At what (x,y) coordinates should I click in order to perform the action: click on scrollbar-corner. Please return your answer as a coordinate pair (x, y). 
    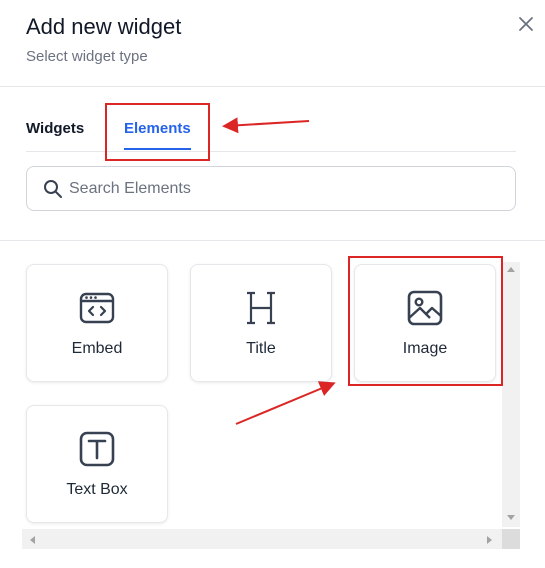
    Looking at the image, I should click on (511, 539).